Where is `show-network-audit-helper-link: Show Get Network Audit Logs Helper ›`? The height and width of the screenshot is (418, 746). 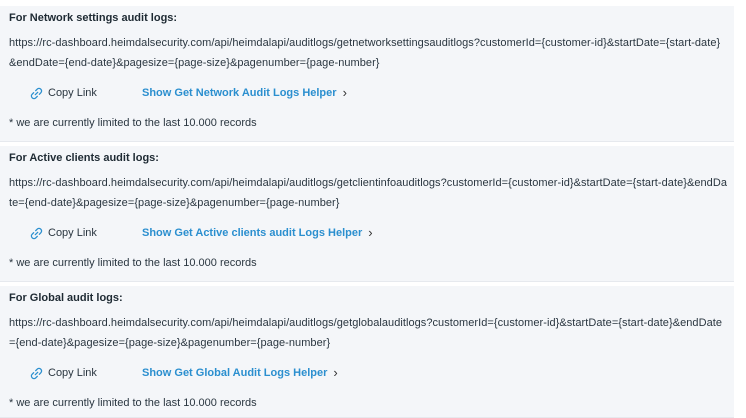
show-network-audit-helper-link: Show Get Network Audit Logs Helper › is located at coordinates (244, 93).